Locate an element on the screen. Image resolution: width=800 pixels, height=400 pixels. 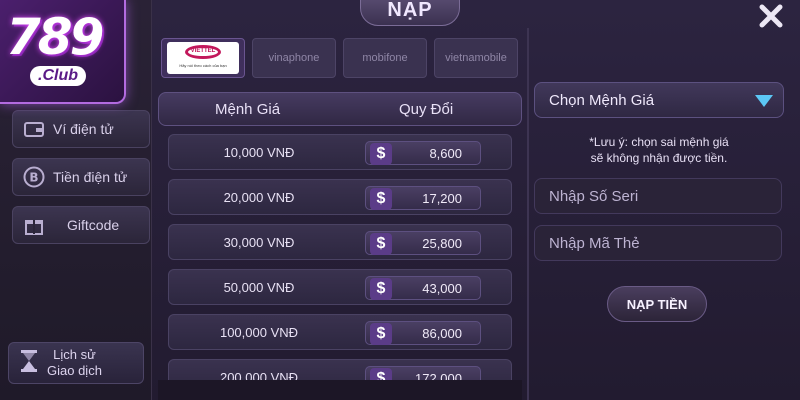
sidebar-item-label: Tiền điện tử is located at coordinates (90, 177).